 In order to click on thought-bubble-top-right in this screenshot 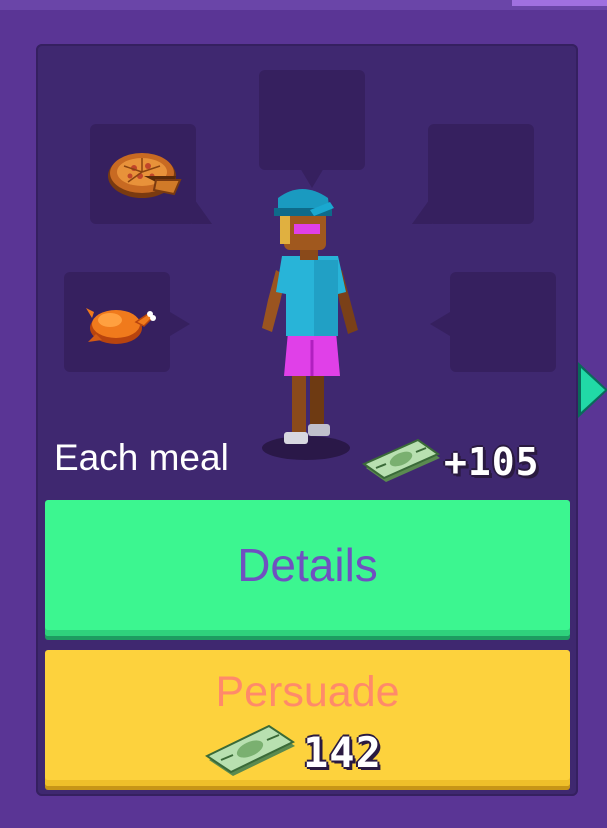, I will do `click(481, 174)`.